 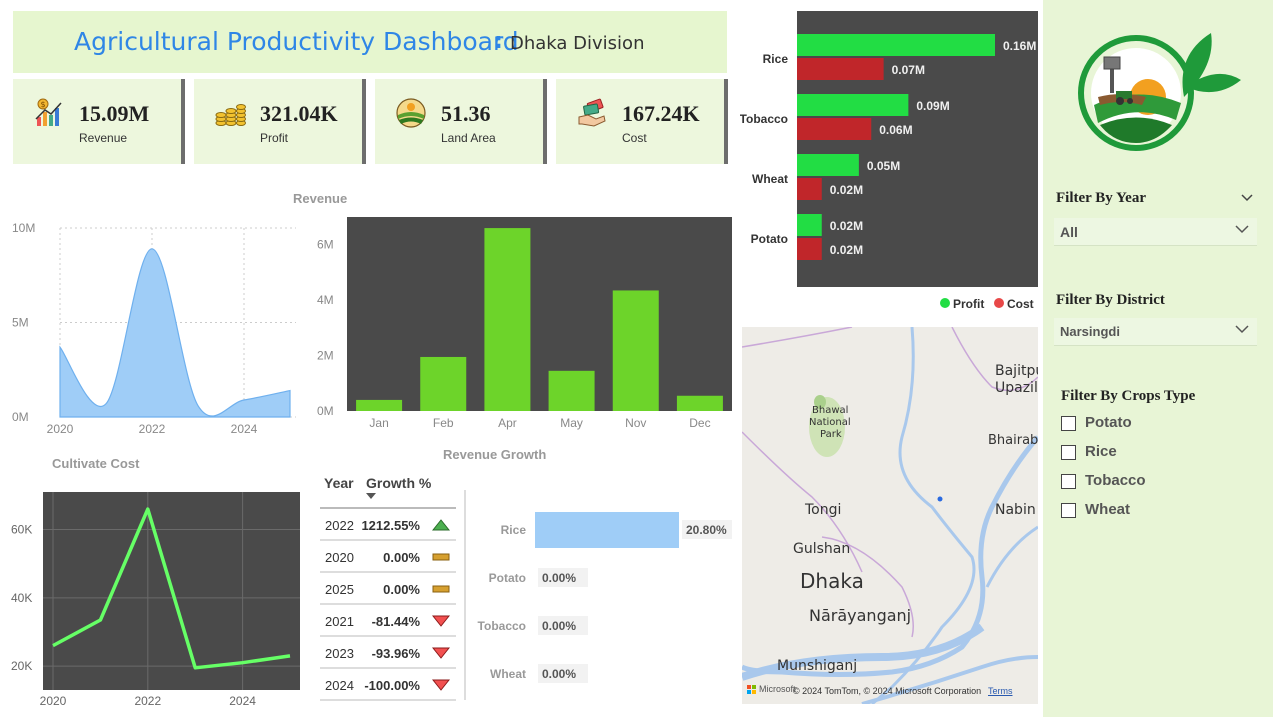 What do you see at coordinates (21, 666) in the screenshot?
I see `y-tick-label: 20K` at bounding box center [21, 666].